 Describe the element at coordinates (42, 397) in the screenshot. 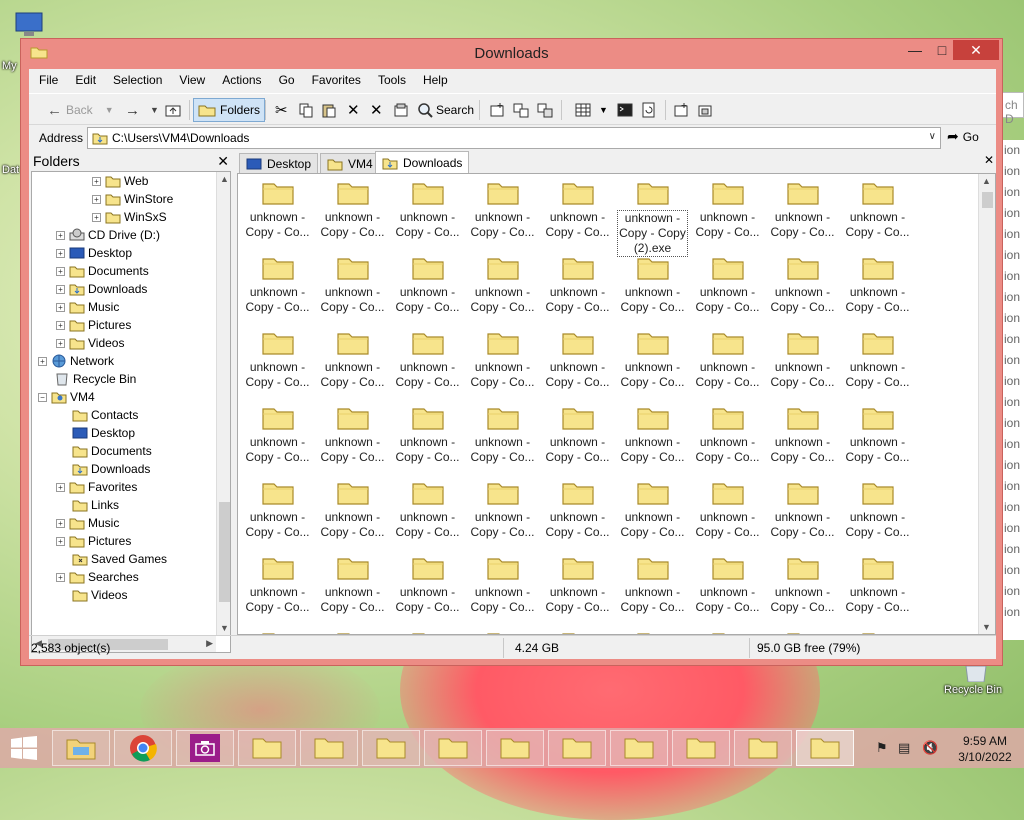

I see `collapse-icon: −` at that location.